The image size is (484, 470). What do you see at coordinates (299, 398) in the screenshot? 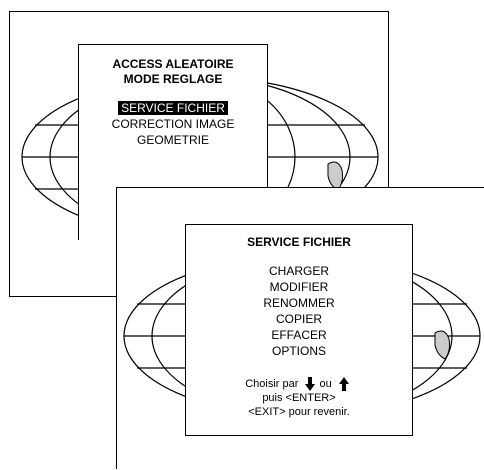
I see `help-enter-line: puis <ENTER>` at bounding box center [299, 398].